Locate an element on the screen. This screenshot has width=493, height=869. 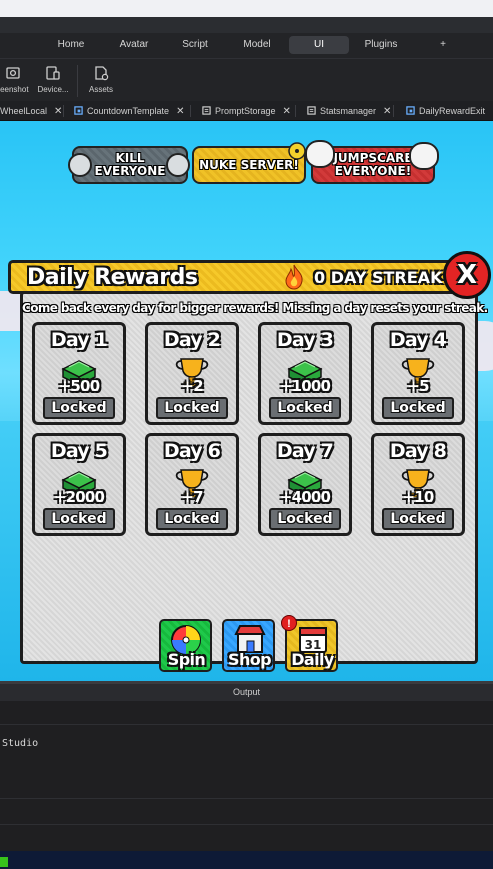
file-tab-label: DailyRewardExit is located at coordinates (452, 111).